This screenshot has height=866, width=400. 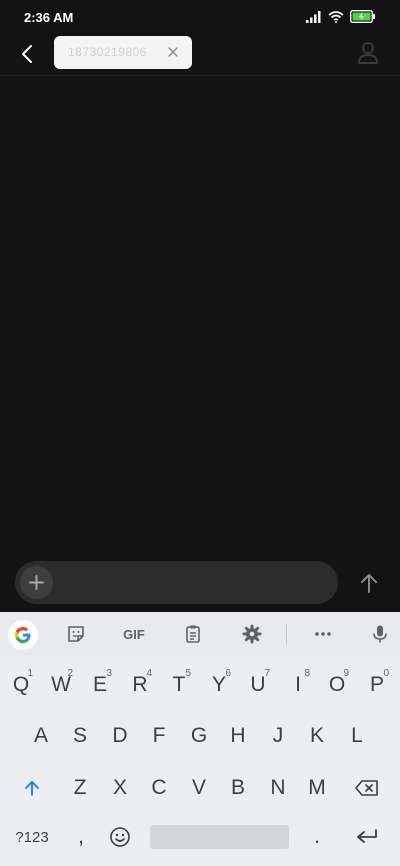 I want to click on wifi-icon, so click(x=336, y=16).